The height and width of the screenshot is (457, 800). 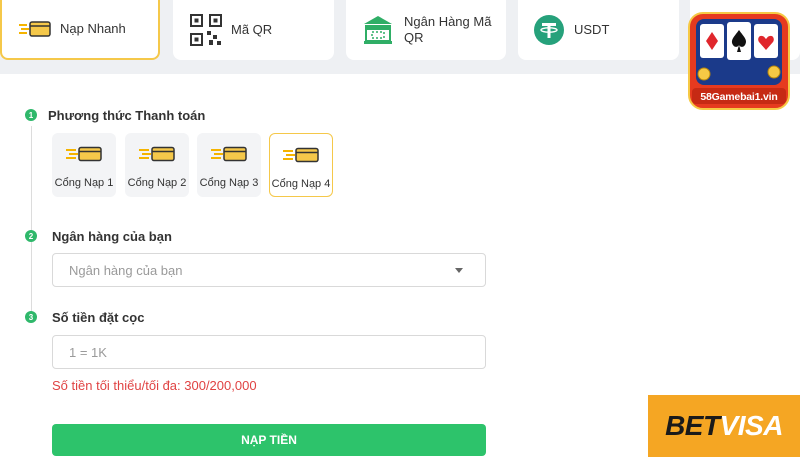 I want to click on step-title-payment-method: Phương thức Thanh toán, so click(x=127, y=115).